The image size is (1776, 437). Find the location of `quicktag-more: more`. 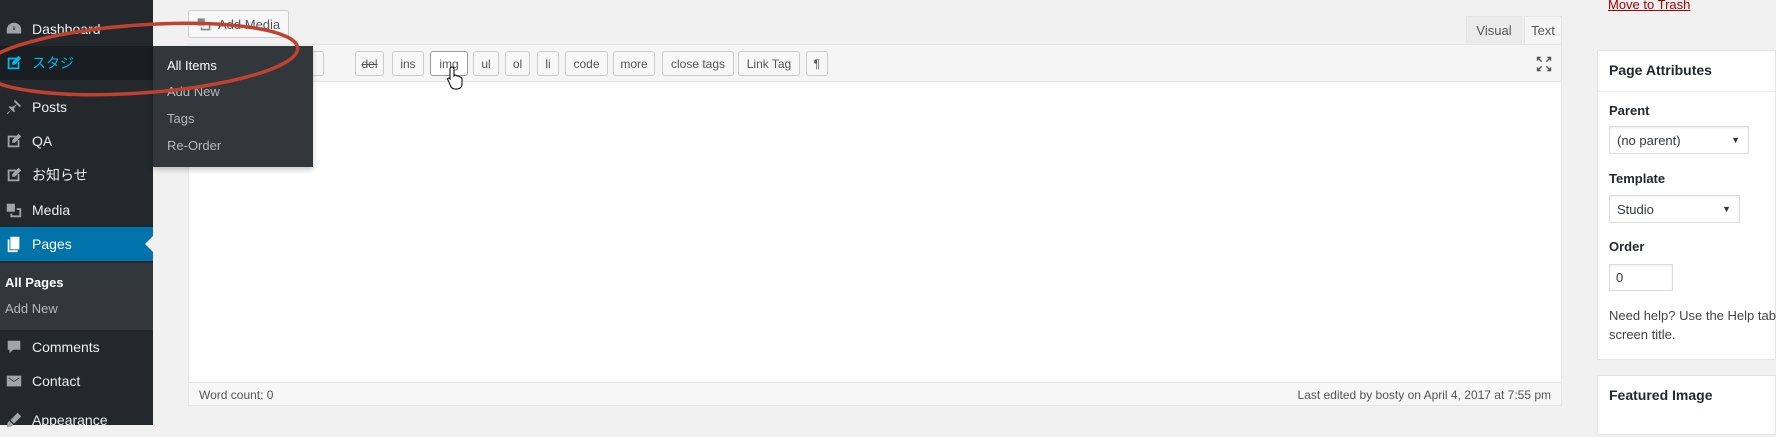

quicktag-more: more is located at coordinates (634, 63).